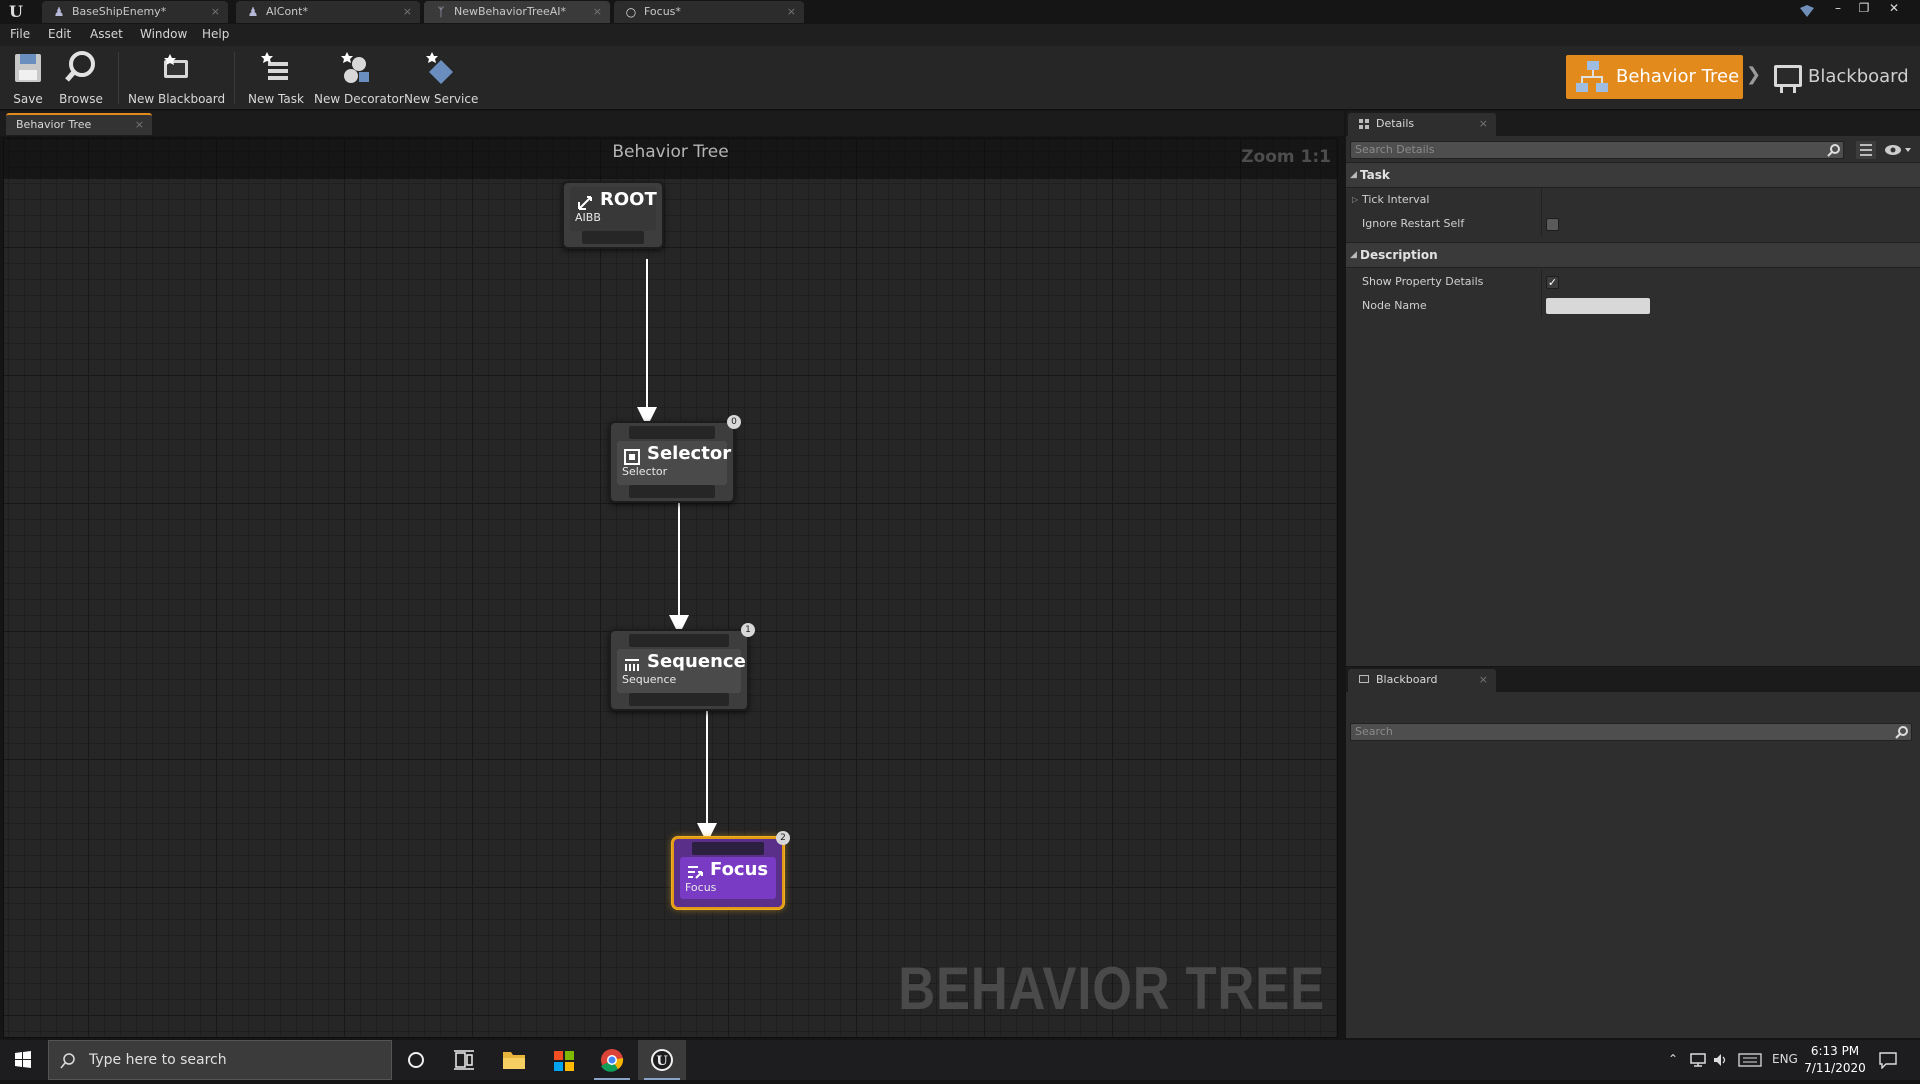 The height and width of the screenshot is (1084, 1920). I want to click on chrome-button, so click(612, 1060).